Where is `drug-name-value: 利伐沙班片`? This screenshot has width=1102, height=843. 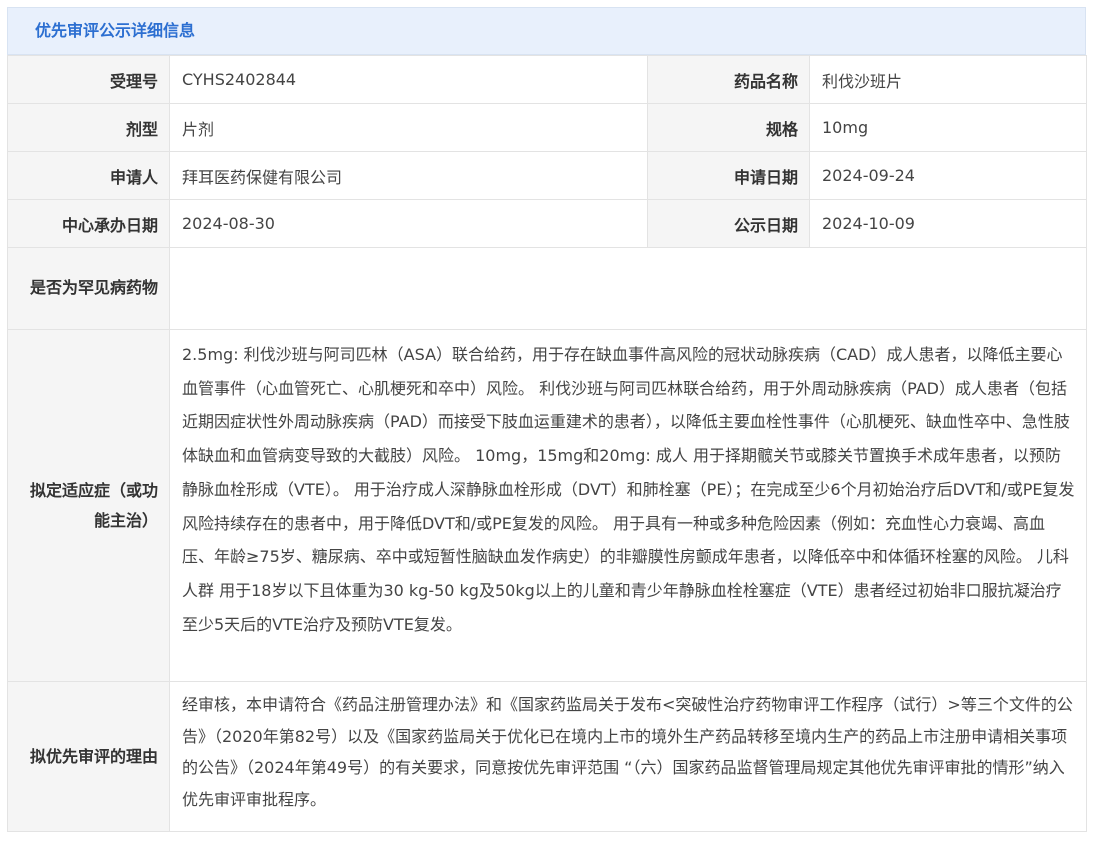
drug-name-value: 利伐沙班片 is located at coordinates (948, 79).